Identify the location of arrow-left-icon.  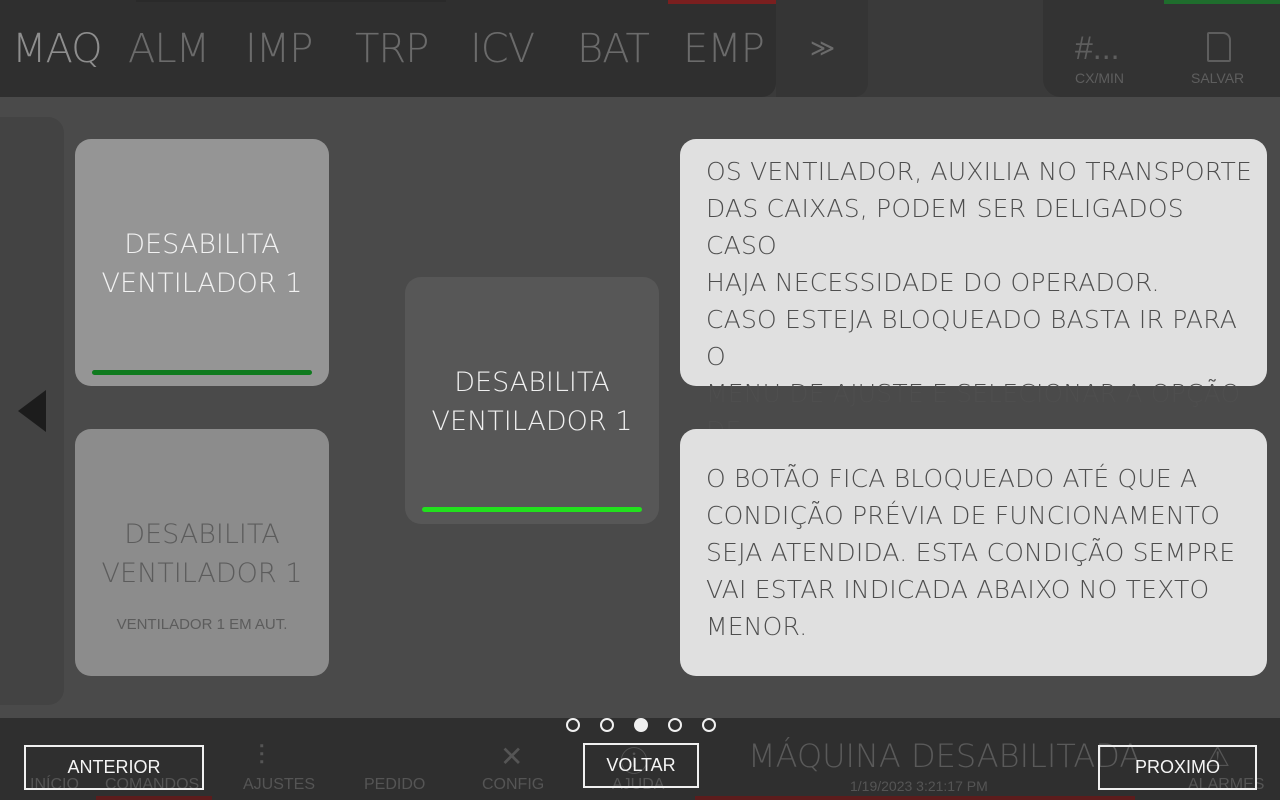
(32, 411).